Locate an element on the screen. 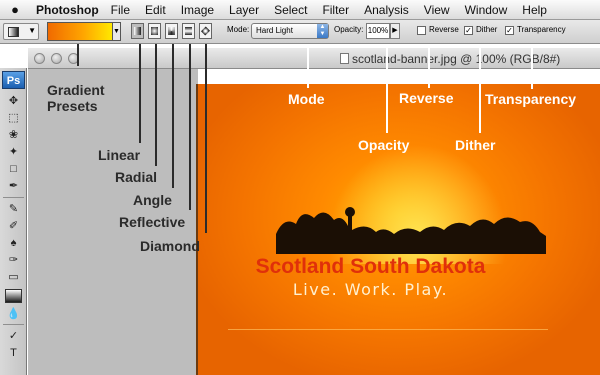  mode-callout: Mode is located at coordinates (306, 99).